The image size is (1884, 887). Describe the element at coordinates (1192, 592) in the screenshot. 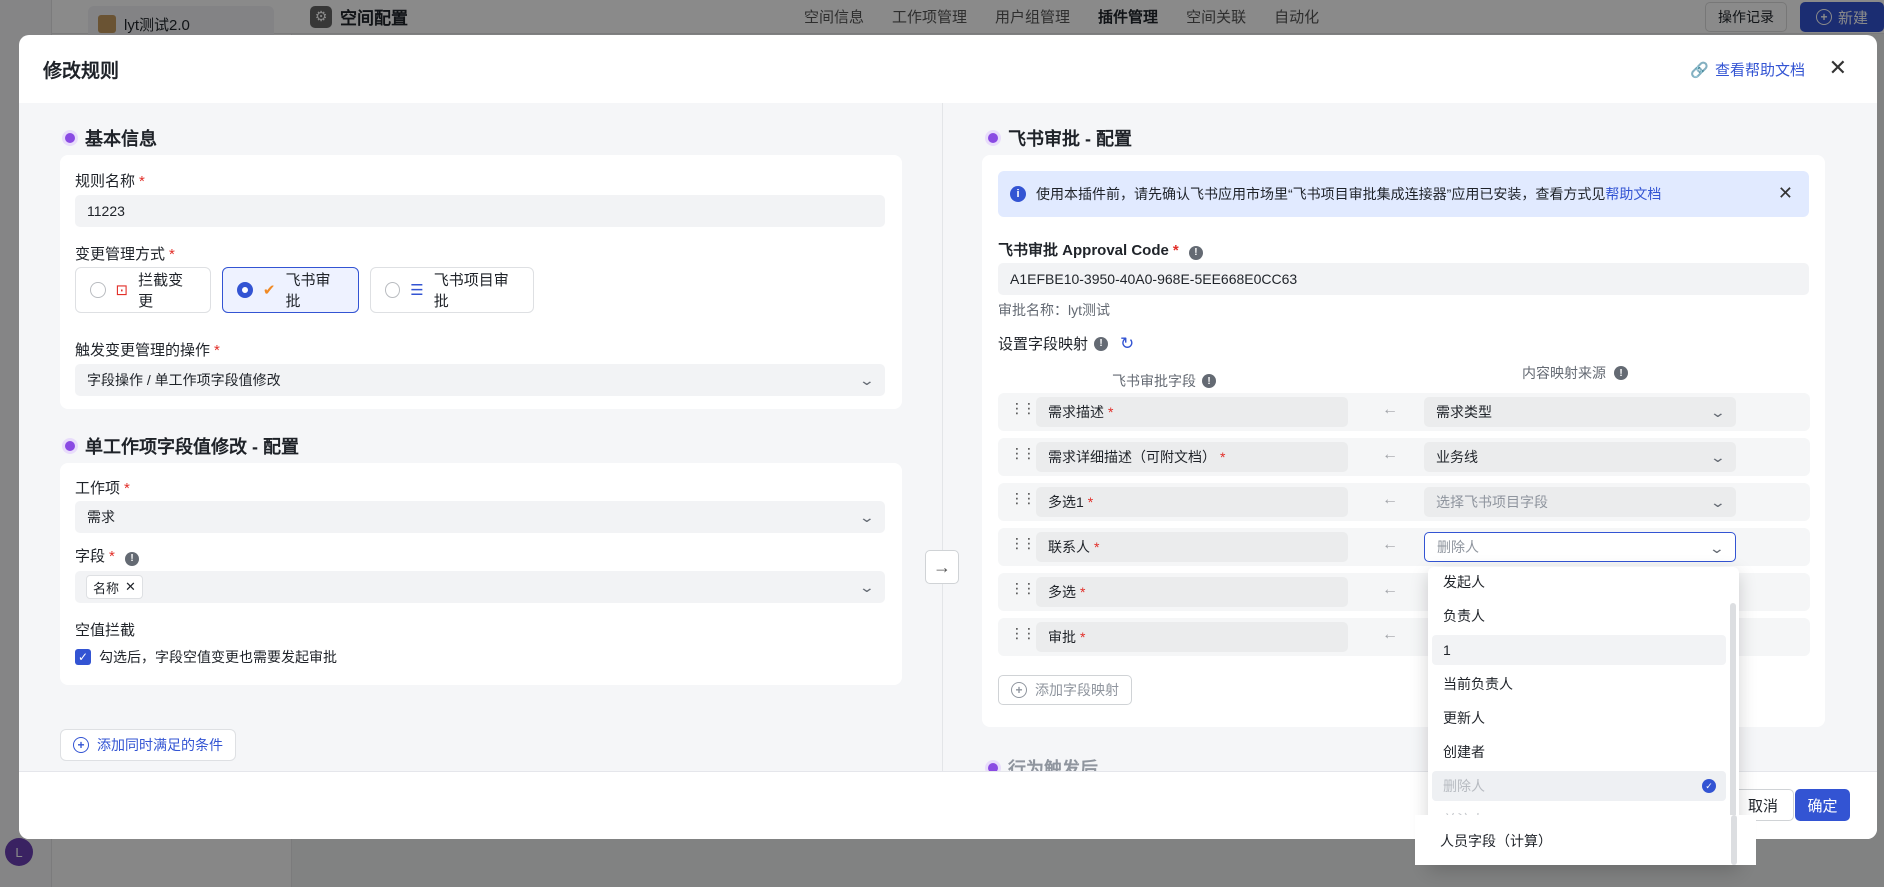

I see `approval-field: 多选 *` at that location.